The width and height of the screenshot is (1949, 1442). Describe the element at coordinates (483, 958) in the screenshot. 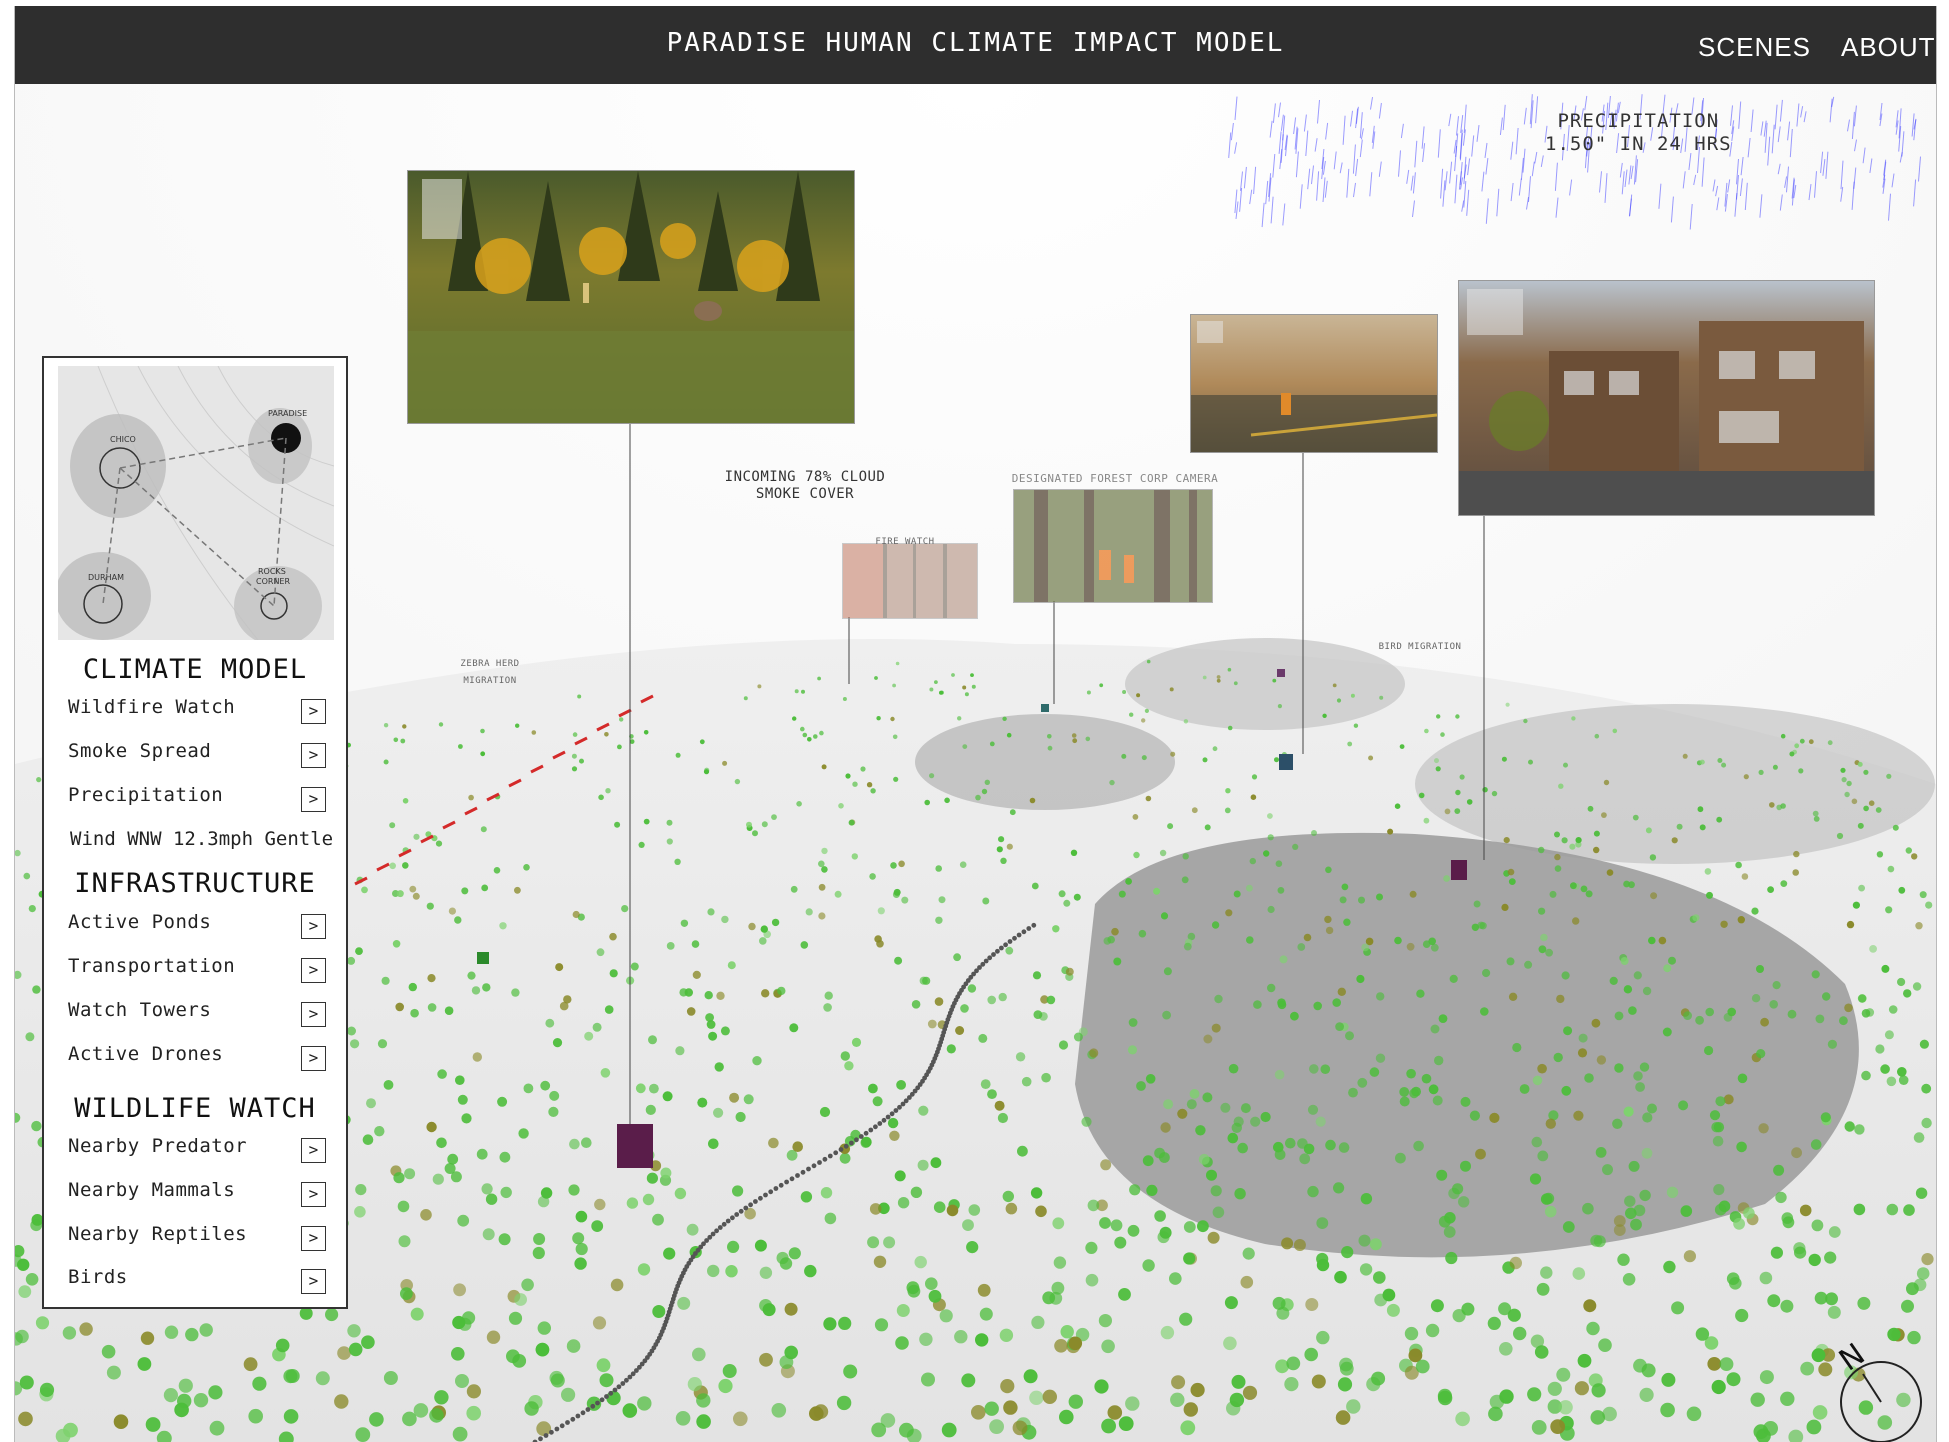

I see `tower-marker` at that location.